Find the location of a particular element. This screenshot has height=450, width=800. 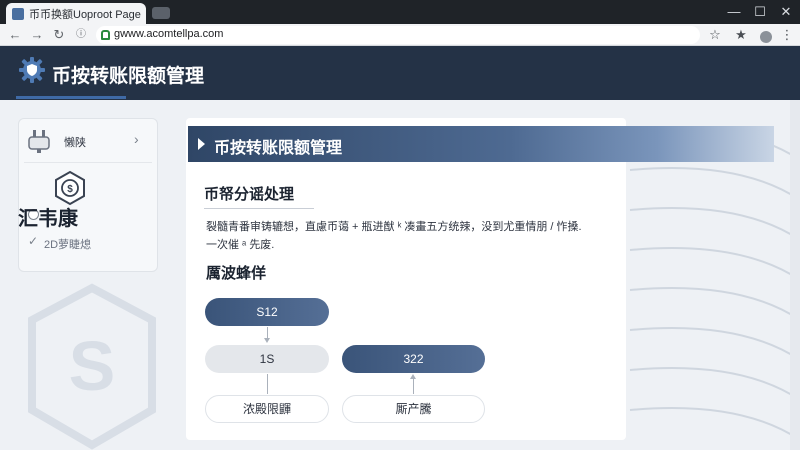

flow-node-mid-left: 1S is located at coordinates (267, 359).